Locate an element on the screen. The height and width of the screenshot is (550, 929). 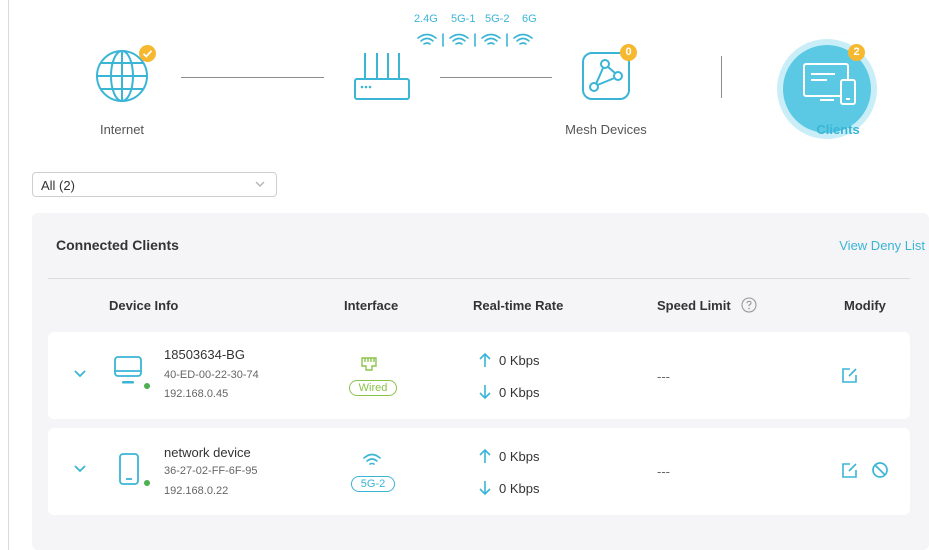
check-icon is located at coordinates (147, 54).